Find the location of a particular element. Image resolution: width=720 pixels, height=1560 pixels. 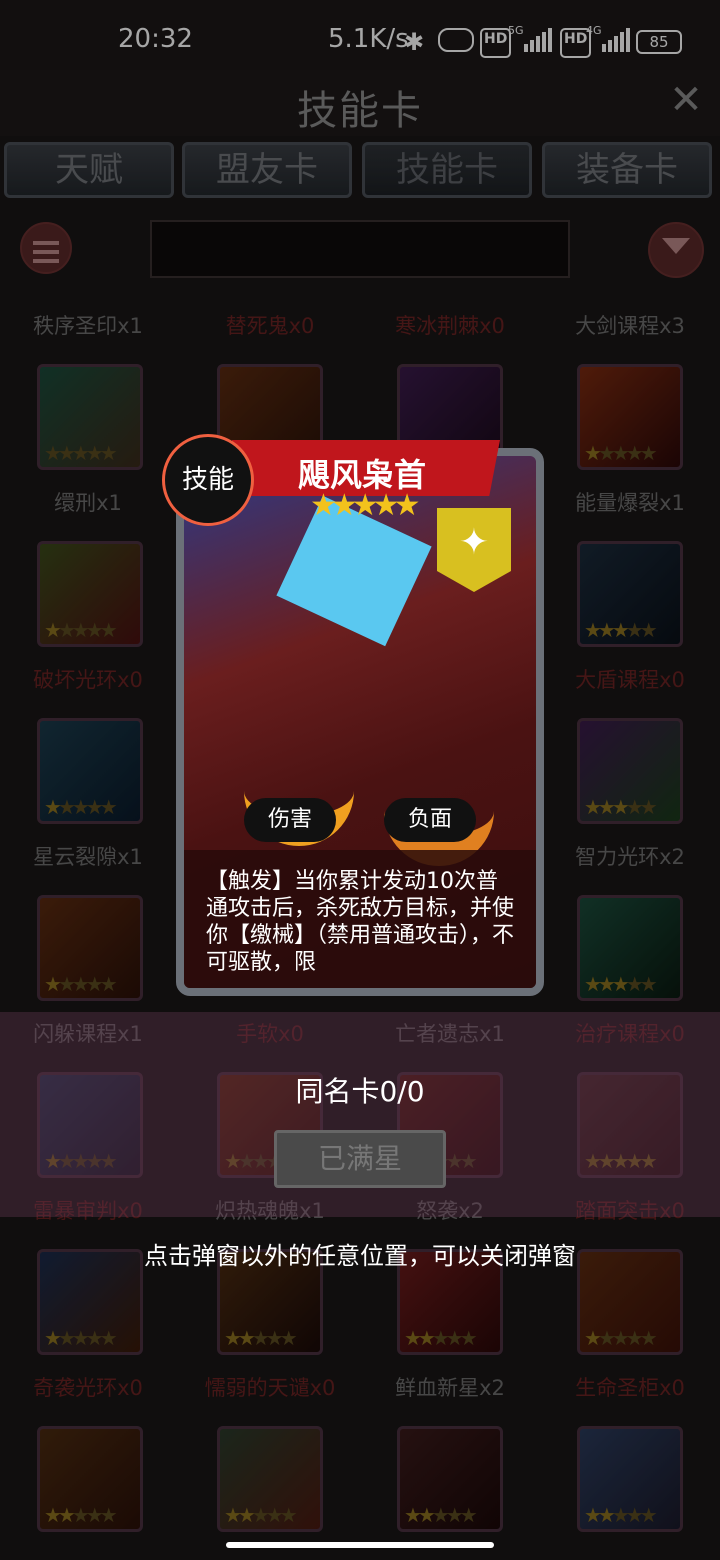

card-type-badge: 技能 is located at coordinates (208, 480).